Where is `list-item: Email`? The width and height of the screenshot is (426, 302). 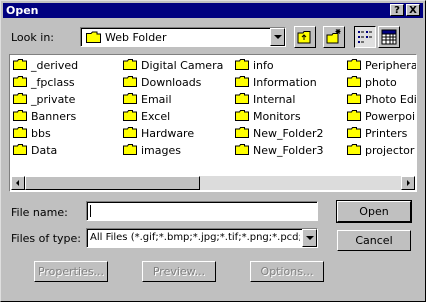 list-item: Email is located at coordinates (147, 100).